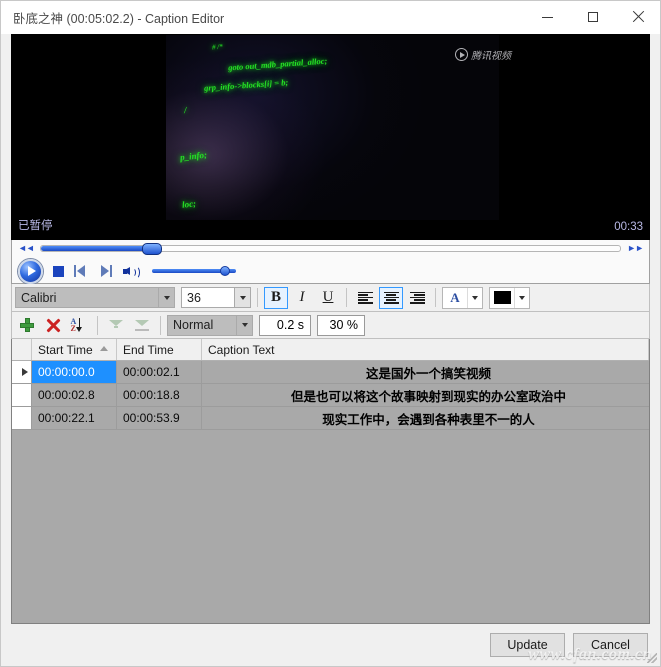 This screenshot has height=667, width=661. Describe the element at coordinates (74, 418) in the screenshot. I see `cell-start-time: 00:00:22.1` at that location.